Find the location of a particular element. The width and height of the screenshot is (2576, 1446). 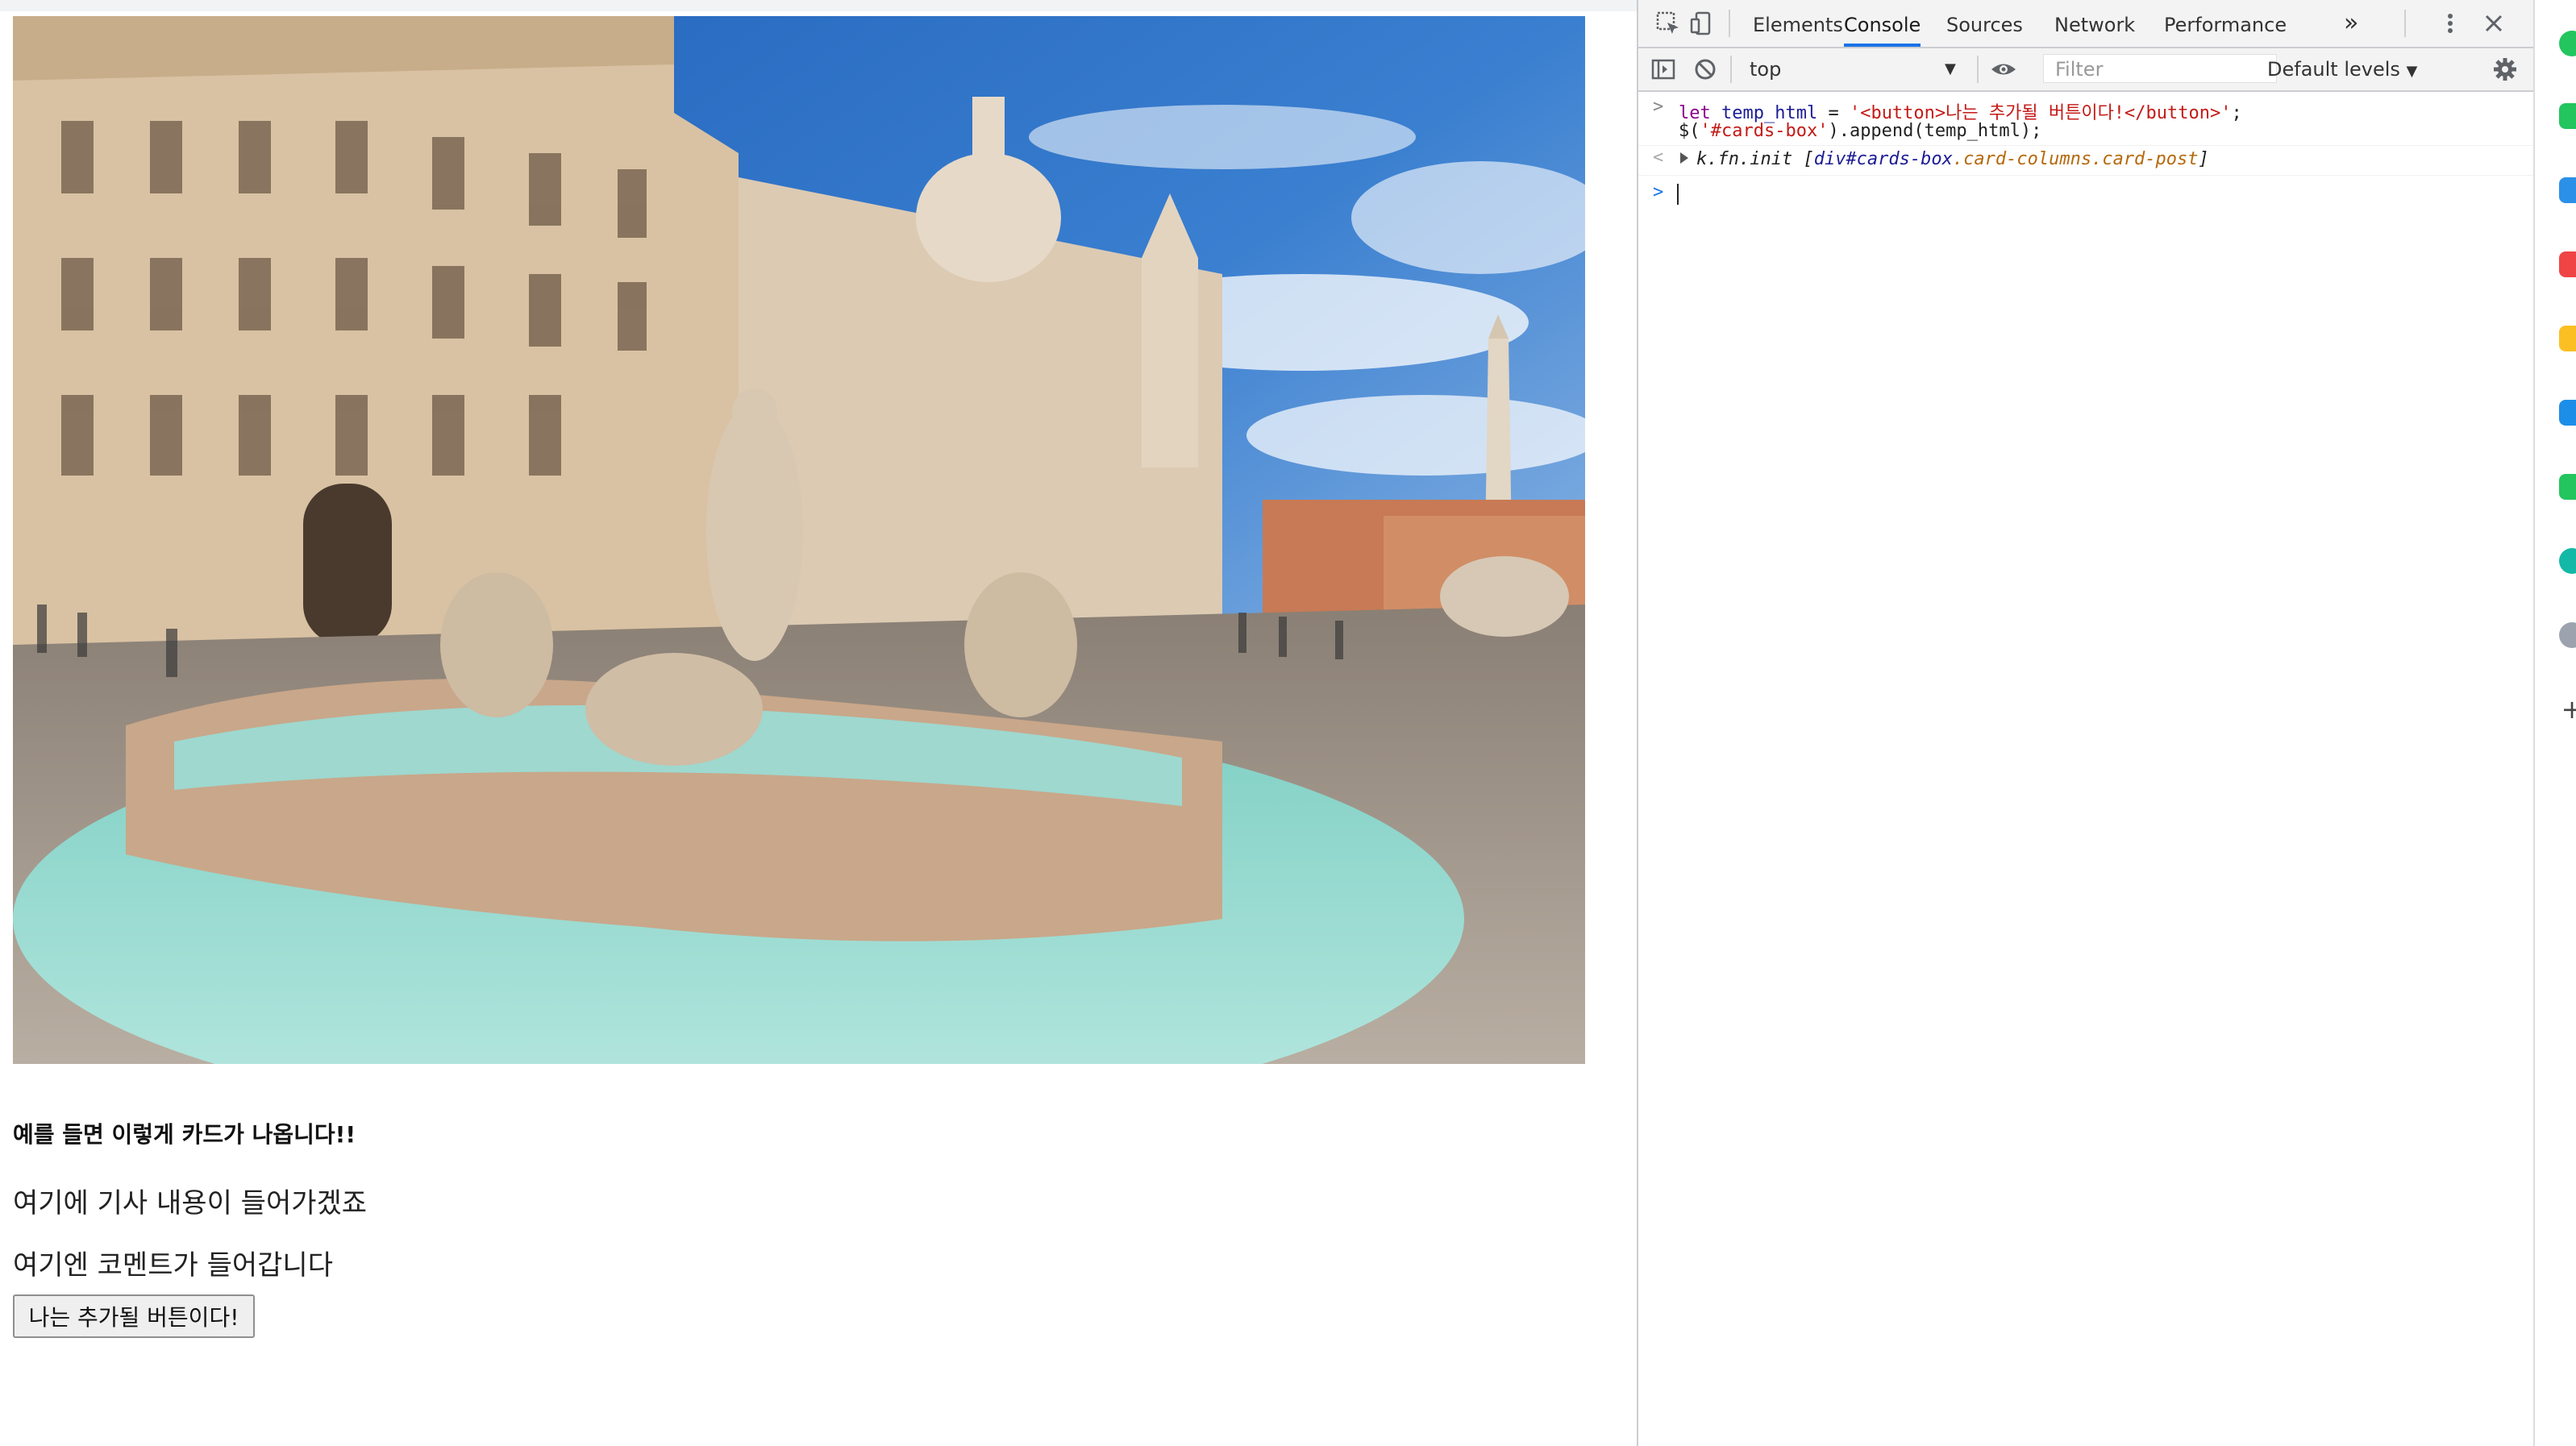

avatar-ext-icon is located at coordinates (2567, 635).